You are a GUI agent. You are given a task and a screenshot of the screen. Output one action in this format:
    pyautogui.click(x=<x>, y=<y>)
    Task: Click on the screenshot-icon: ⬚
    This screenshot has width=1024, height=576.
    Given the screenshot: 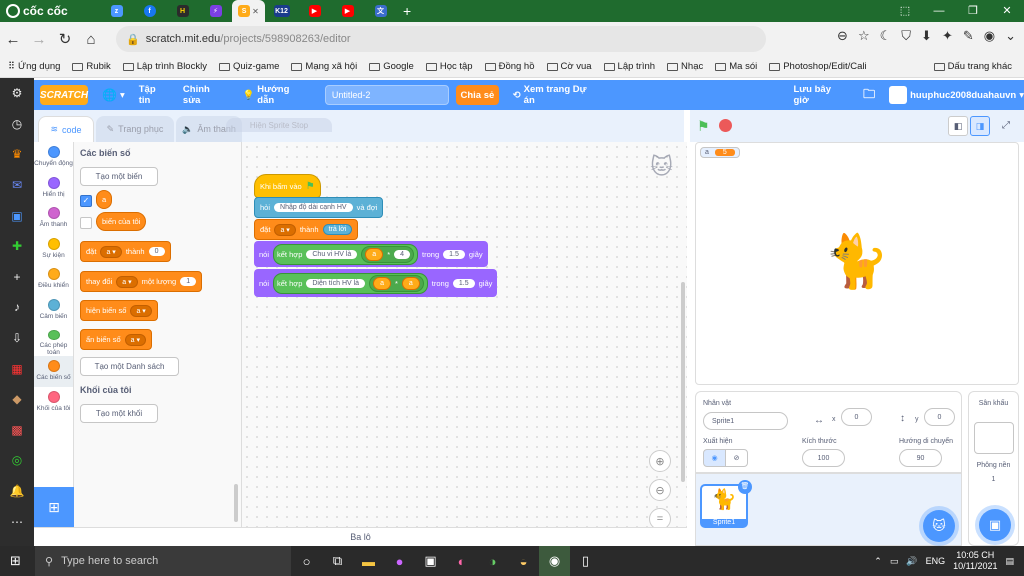 What is the action you would take?
    pyautogui.click(x=905, y=11)
    